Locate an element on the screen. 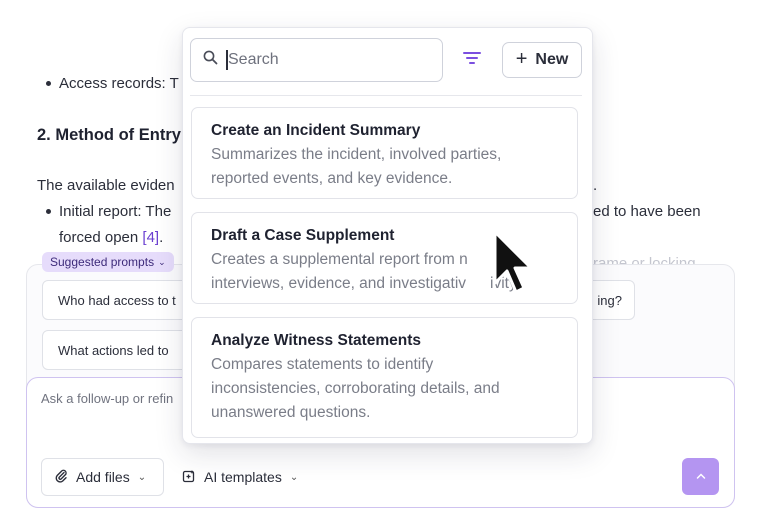 Image resolution: width=762 pixels, height=529 pixels. template-search-field is located at coordinates (316, 60).